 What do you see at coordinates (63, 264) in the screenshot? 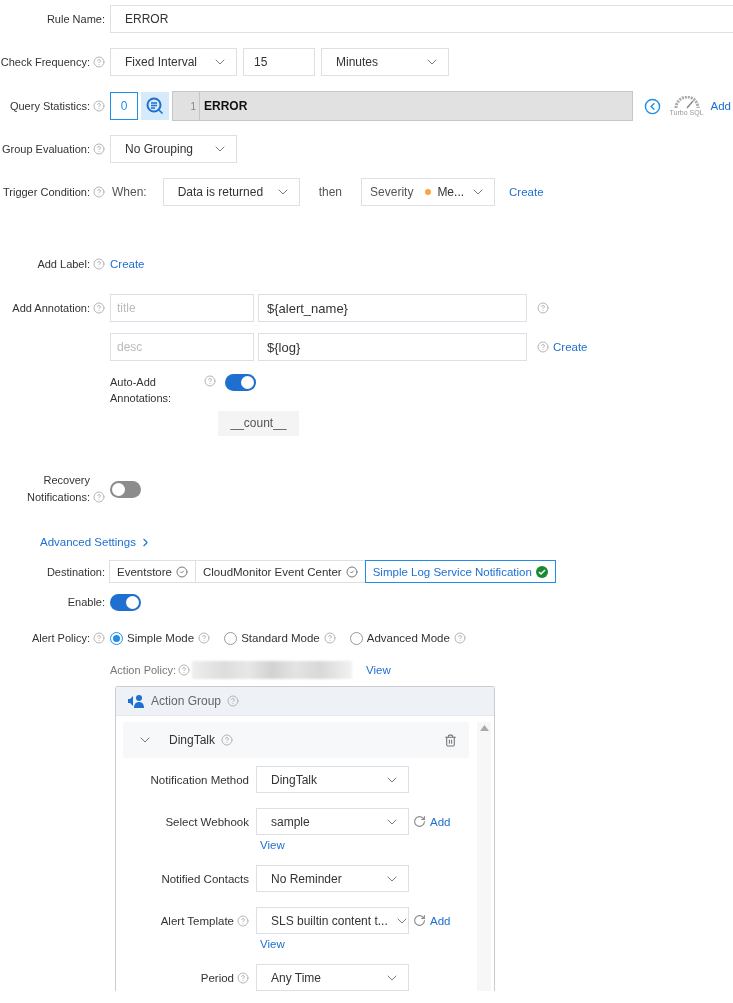
I see `field-label: Add Label:` at bounding box center [63, 264].